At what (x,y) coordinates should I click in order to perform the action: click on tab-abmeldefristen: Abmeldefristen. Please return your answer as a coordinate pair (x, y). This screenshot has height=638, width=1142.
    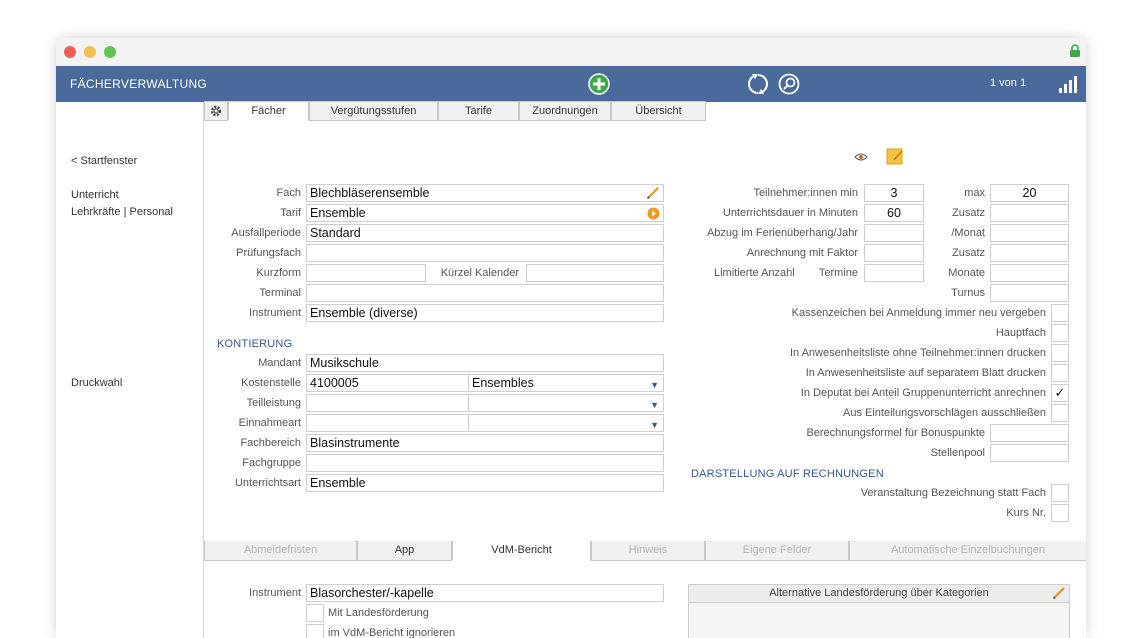
    Looking at the image, I should click on (280, 551).